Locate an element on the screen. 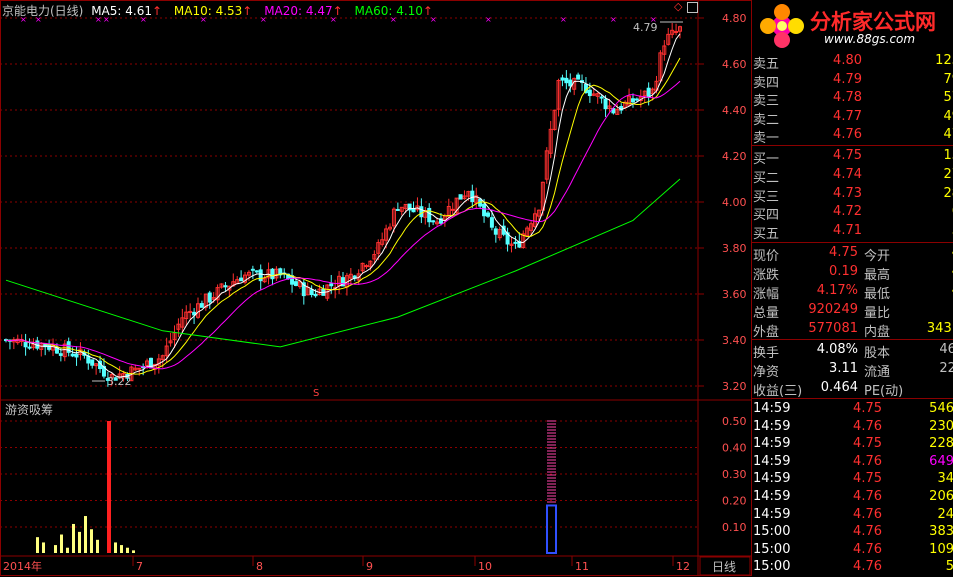  quote-row-l2: 今开 is located at coordinates (877, 256).